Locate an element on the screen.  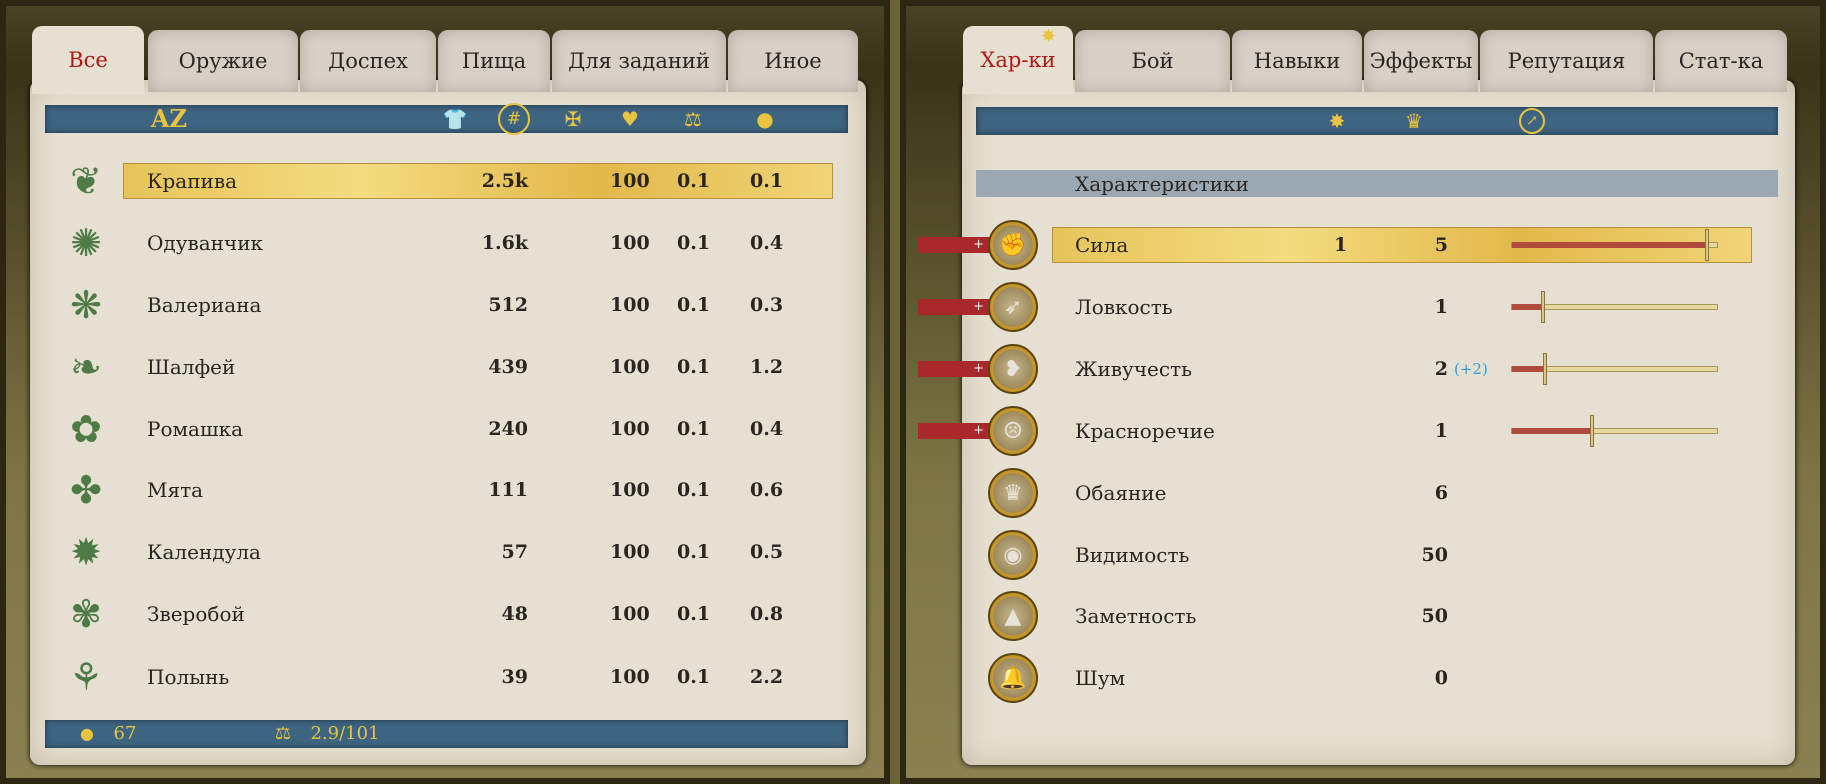
tab-char-4: Репутация is located at coordinates (1566, 61).